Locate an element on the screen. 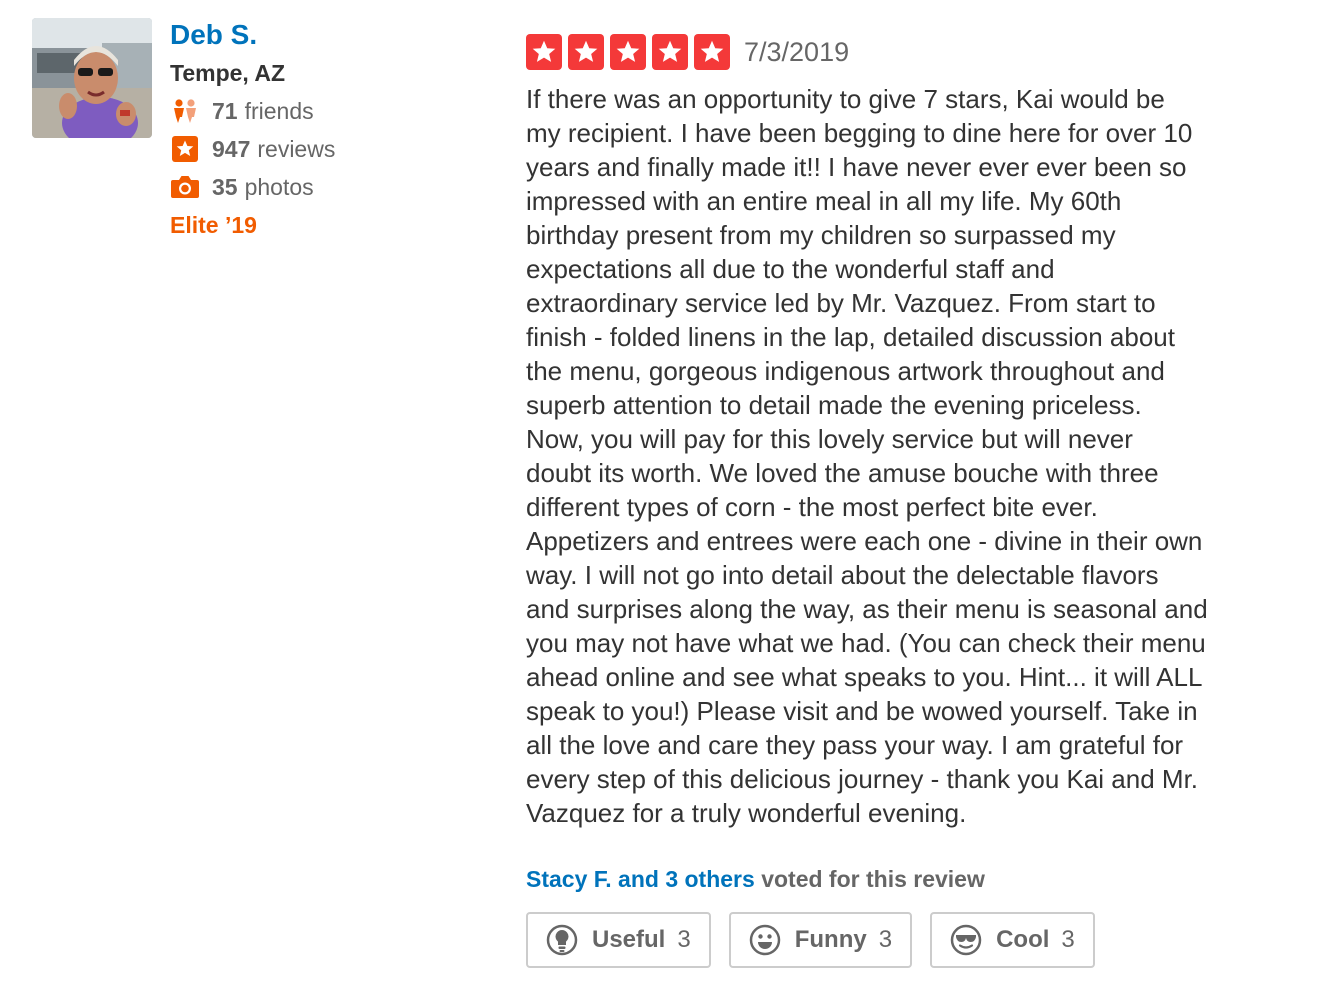 This screenshot has width=1340, height=984. smiley-icon is located at coordinates (765, 940).